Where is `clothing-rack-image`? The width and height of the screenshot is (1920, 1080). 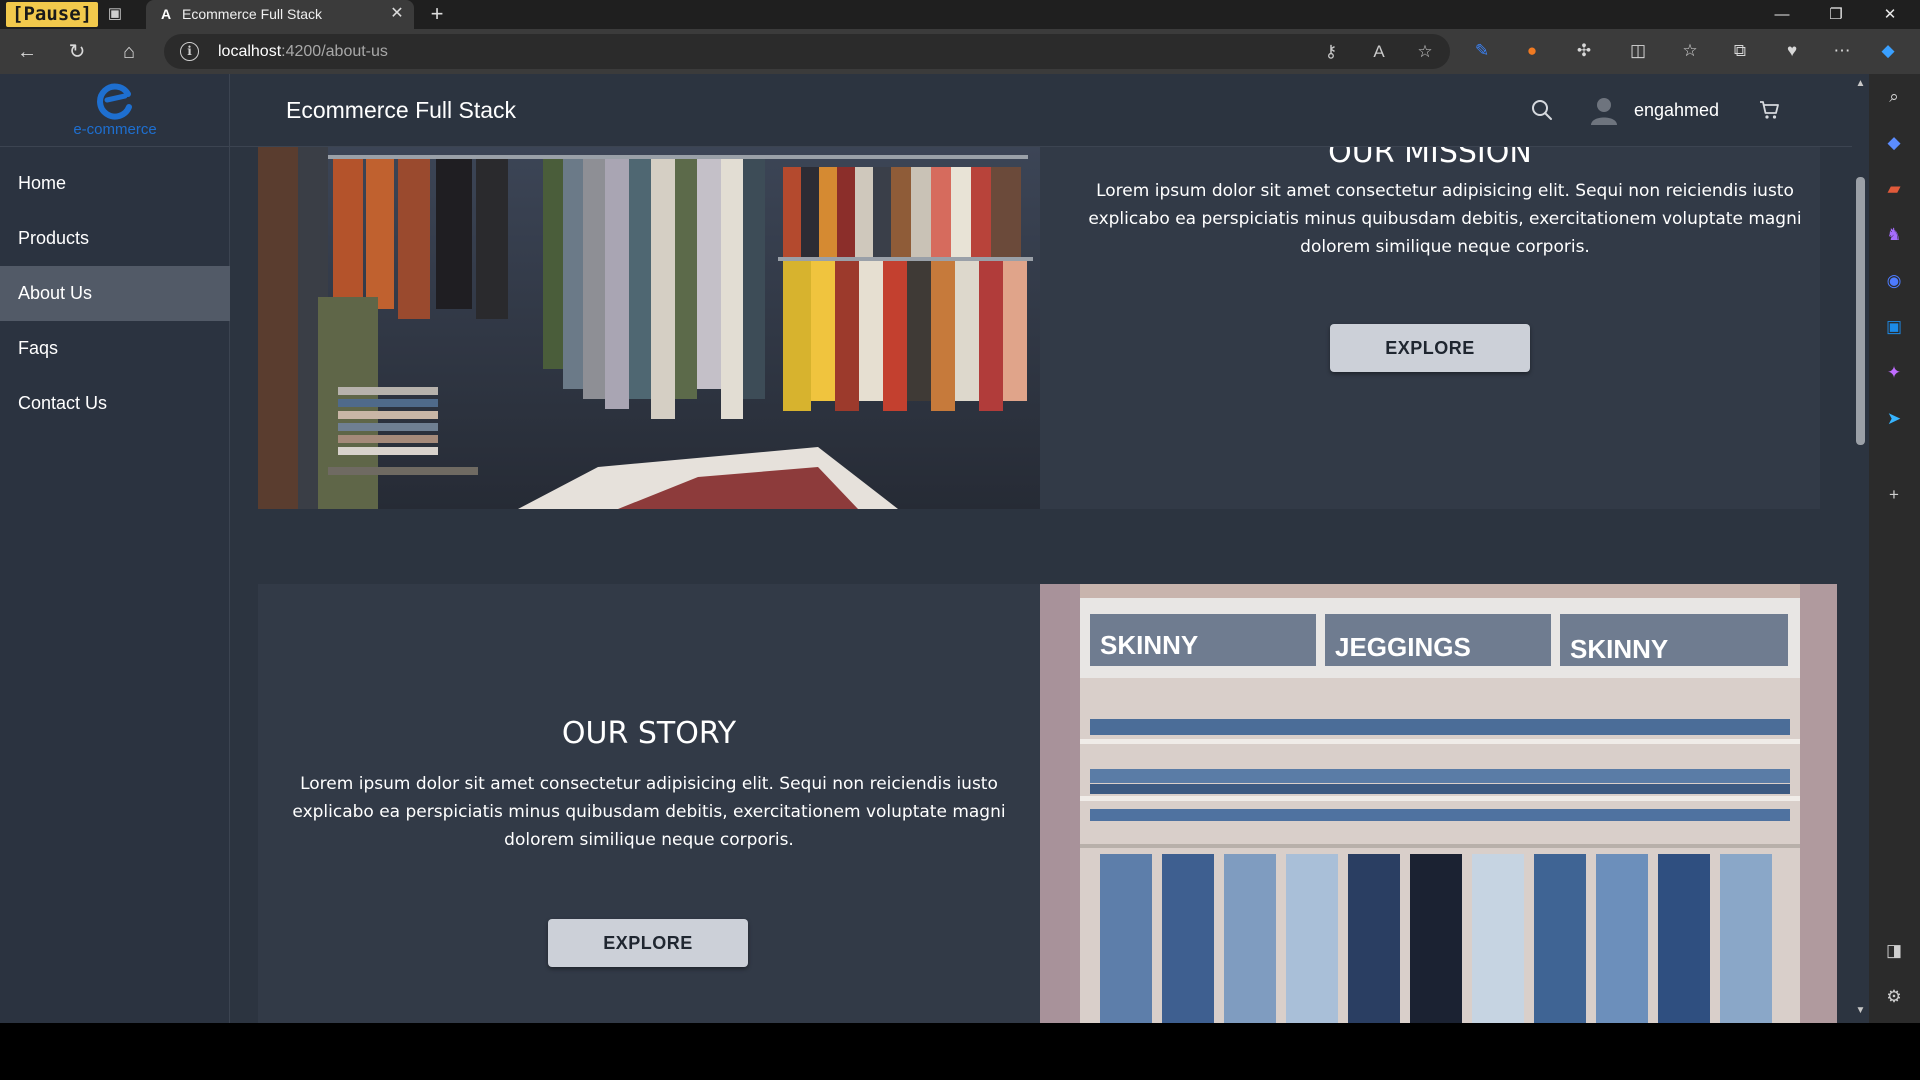 clothing-rack-image is located at coordinates (649, 328).